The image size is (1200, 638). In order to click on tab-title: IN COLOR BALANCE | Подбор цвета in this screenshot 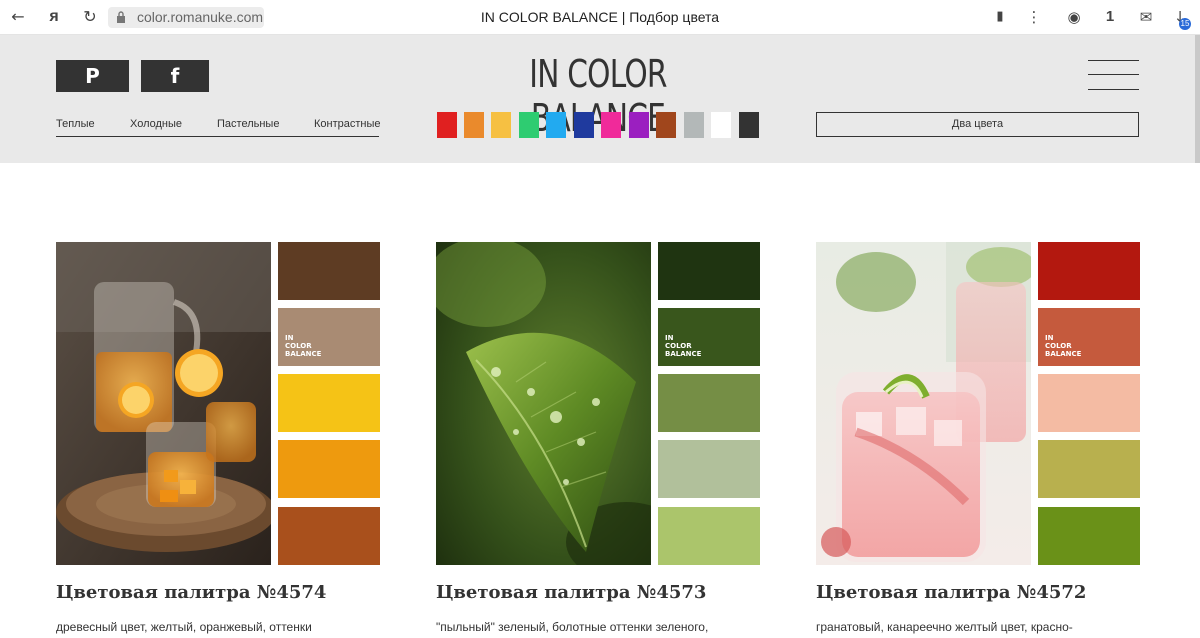, I will do `click(600, 17)`.